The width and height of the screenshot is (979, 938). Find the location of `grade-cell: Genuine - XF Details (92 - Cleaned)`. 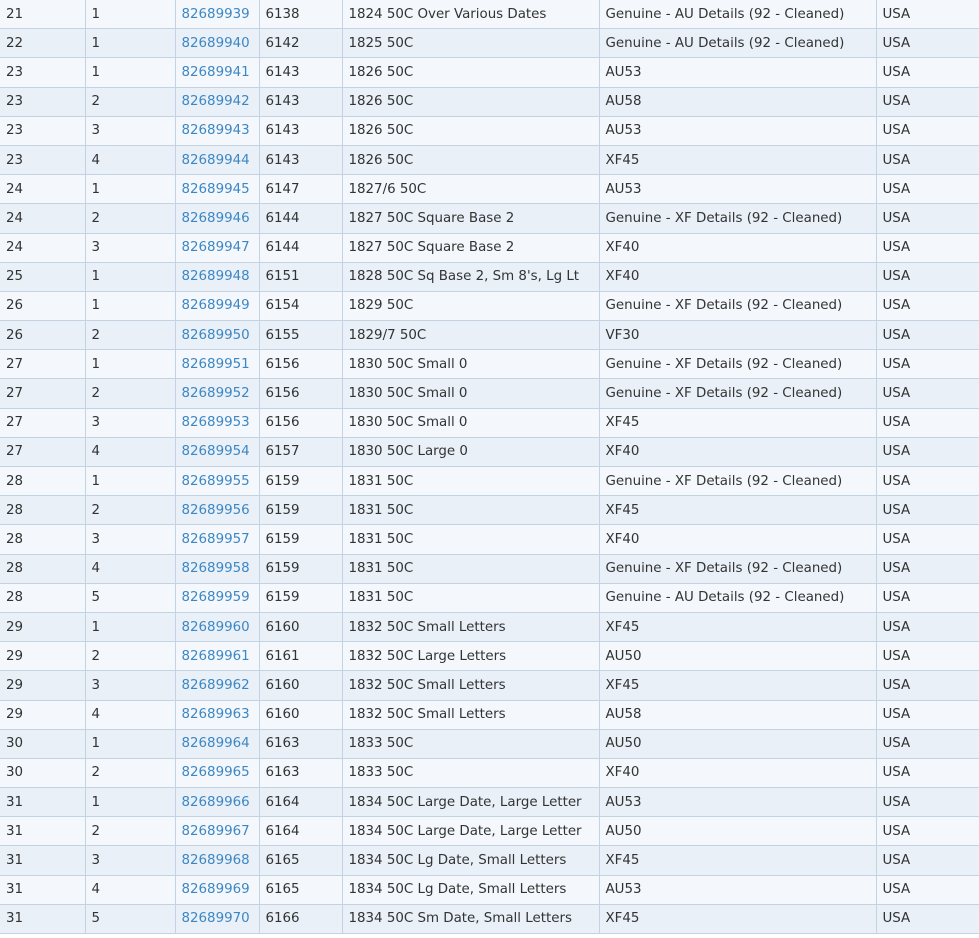

grade-cell: Genuine - XF Details (92 - Cleaned) is located at coordinates (738, 393).